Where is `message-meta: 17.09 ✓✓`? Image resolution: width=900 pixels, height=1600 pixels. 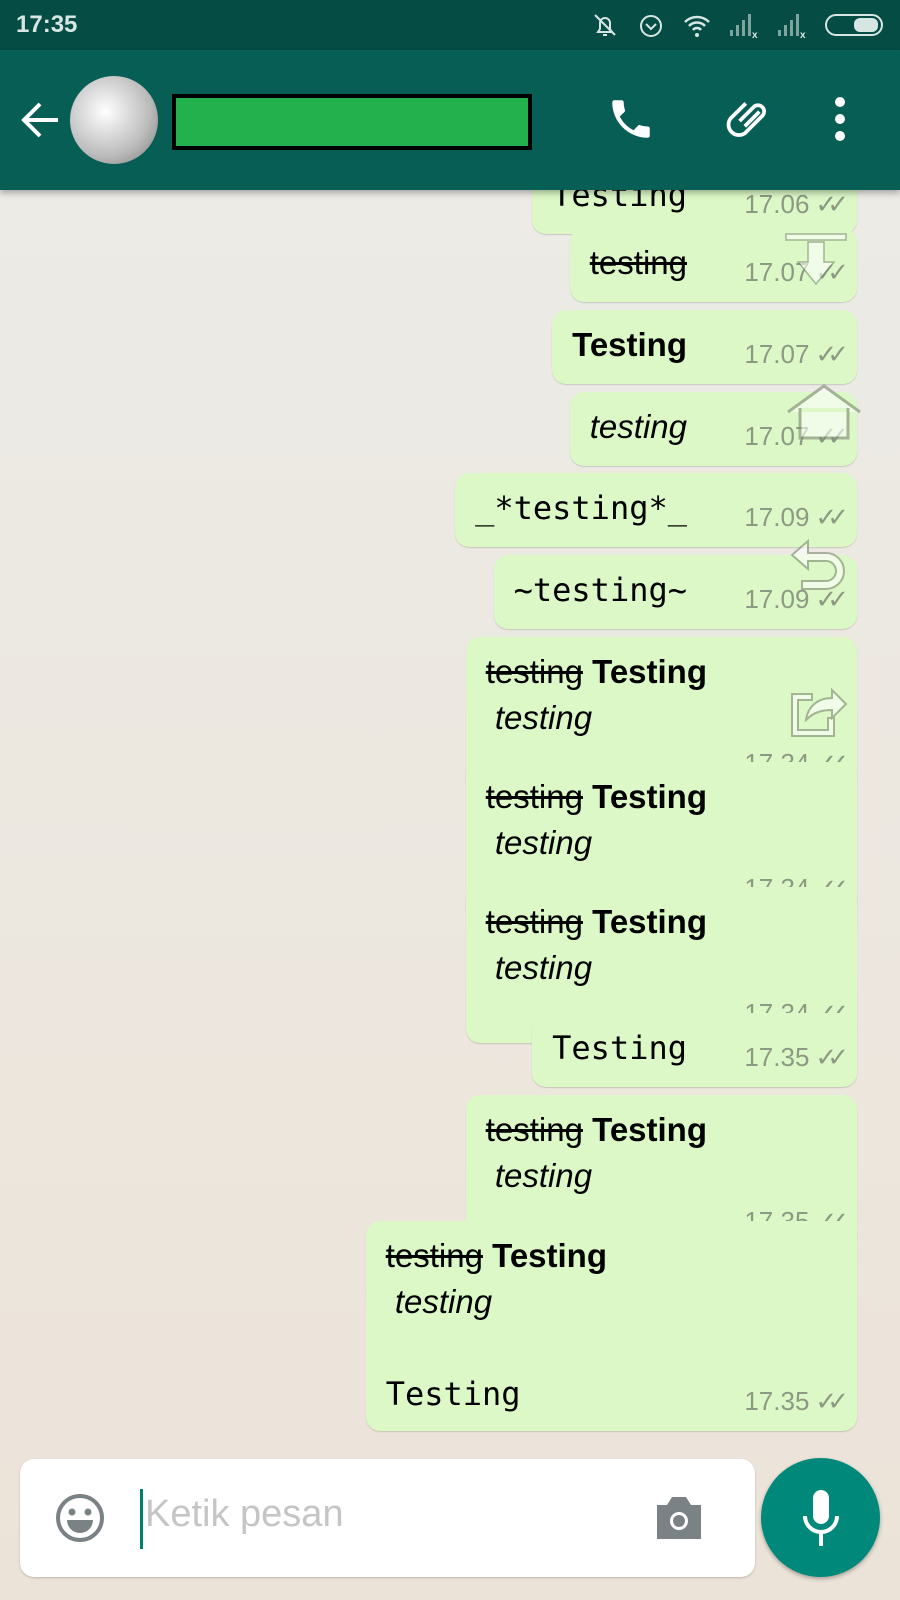
message-meta: 17.09 ✓✓ is located at coordinates (796, 517).